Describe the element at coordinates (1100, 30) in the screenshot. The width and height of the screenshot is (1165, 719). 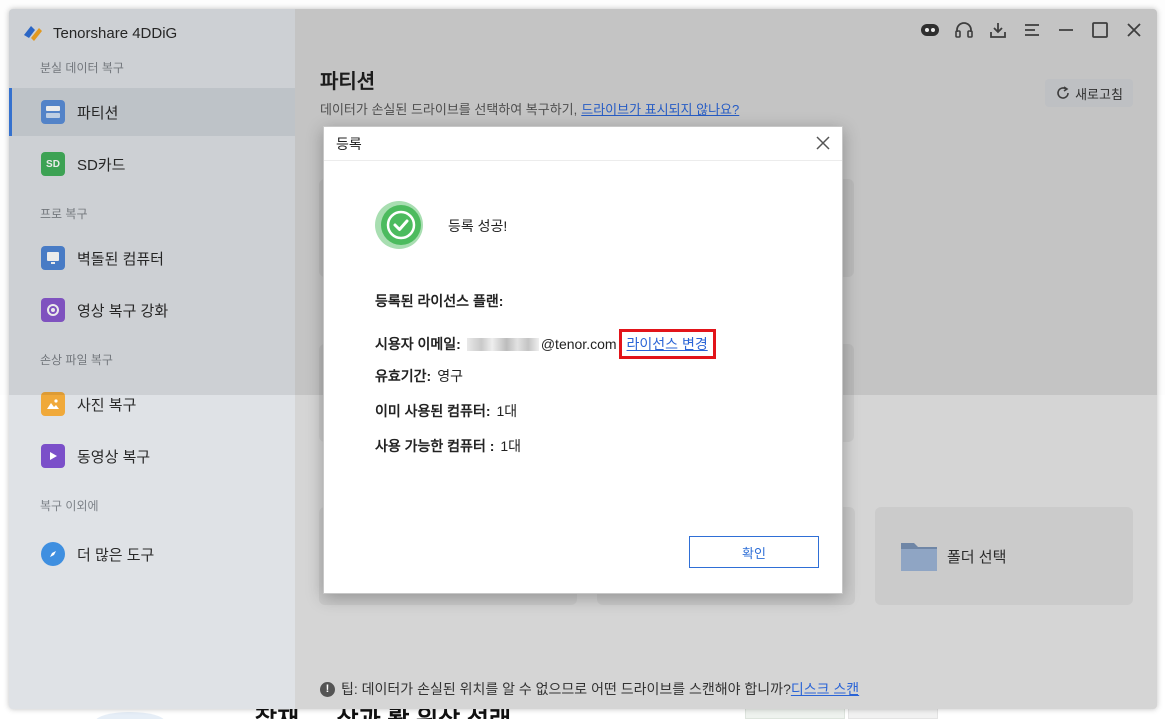
I see `maximize-icon` at that location.